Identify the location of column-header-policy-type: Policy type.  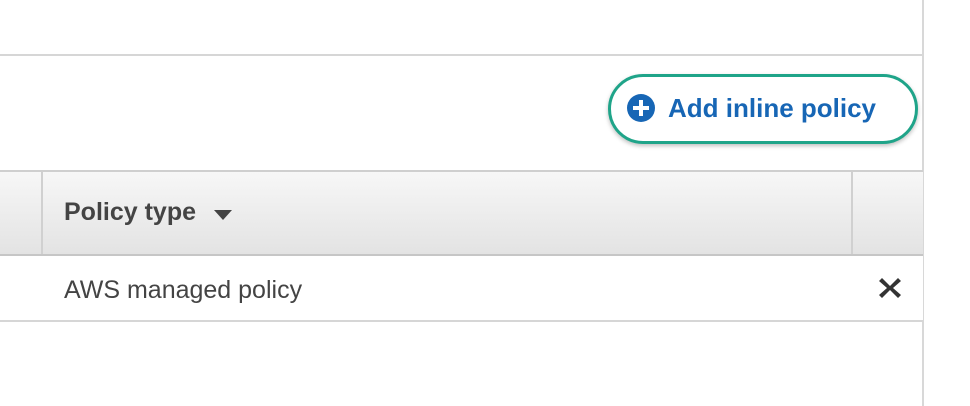
(148, 212).